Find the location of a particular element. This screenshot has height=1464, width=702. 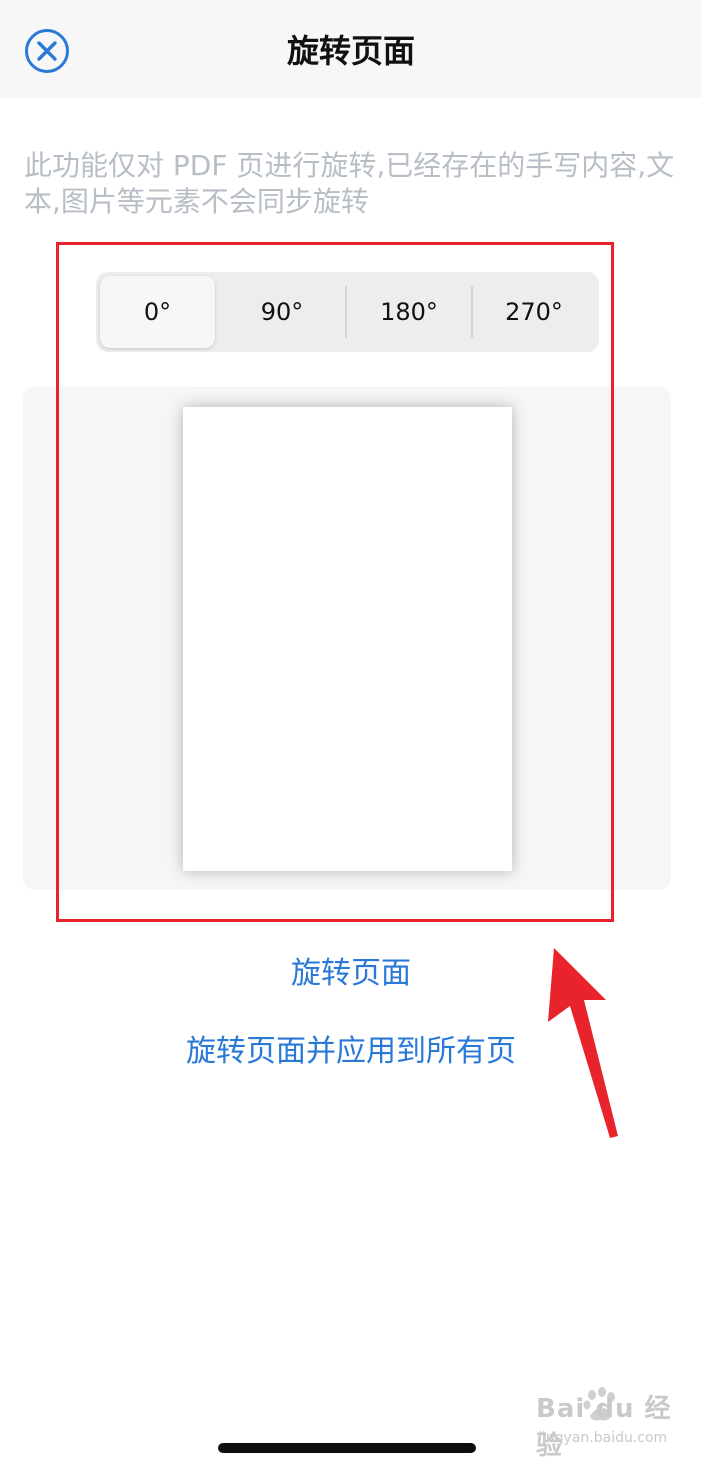

home-indicator is located at coordinates (347, 1448).